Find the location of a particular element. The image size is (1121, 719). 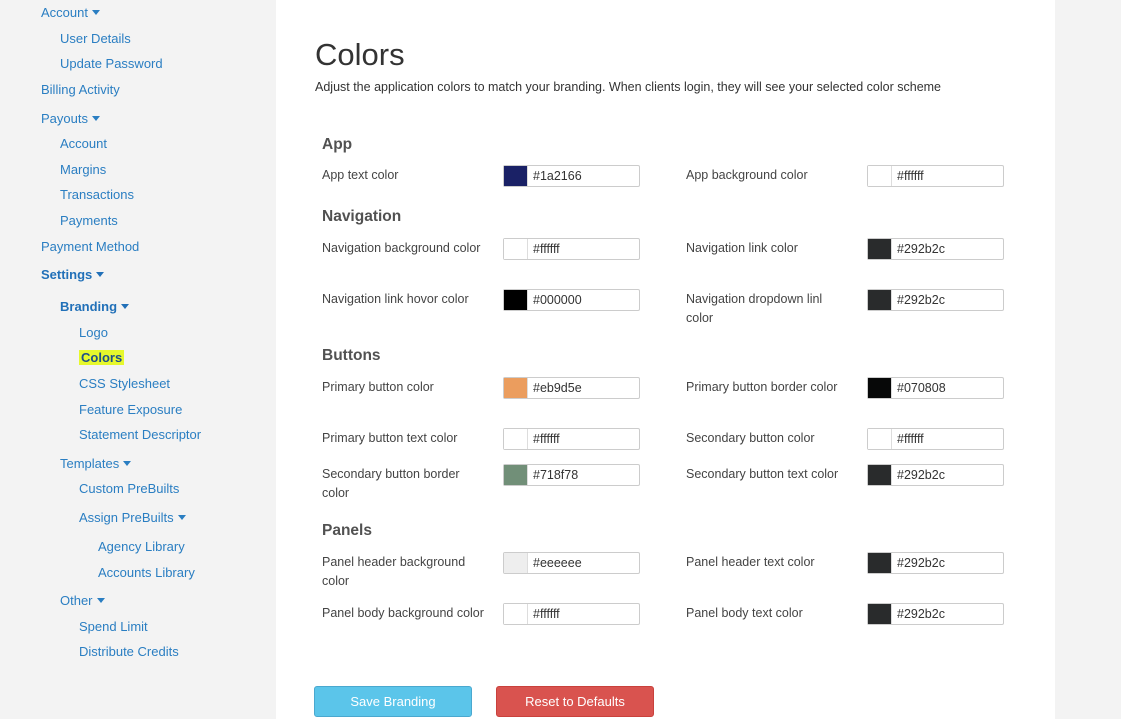

sidebar-item-label: Other is located at coordinates (76, 600).